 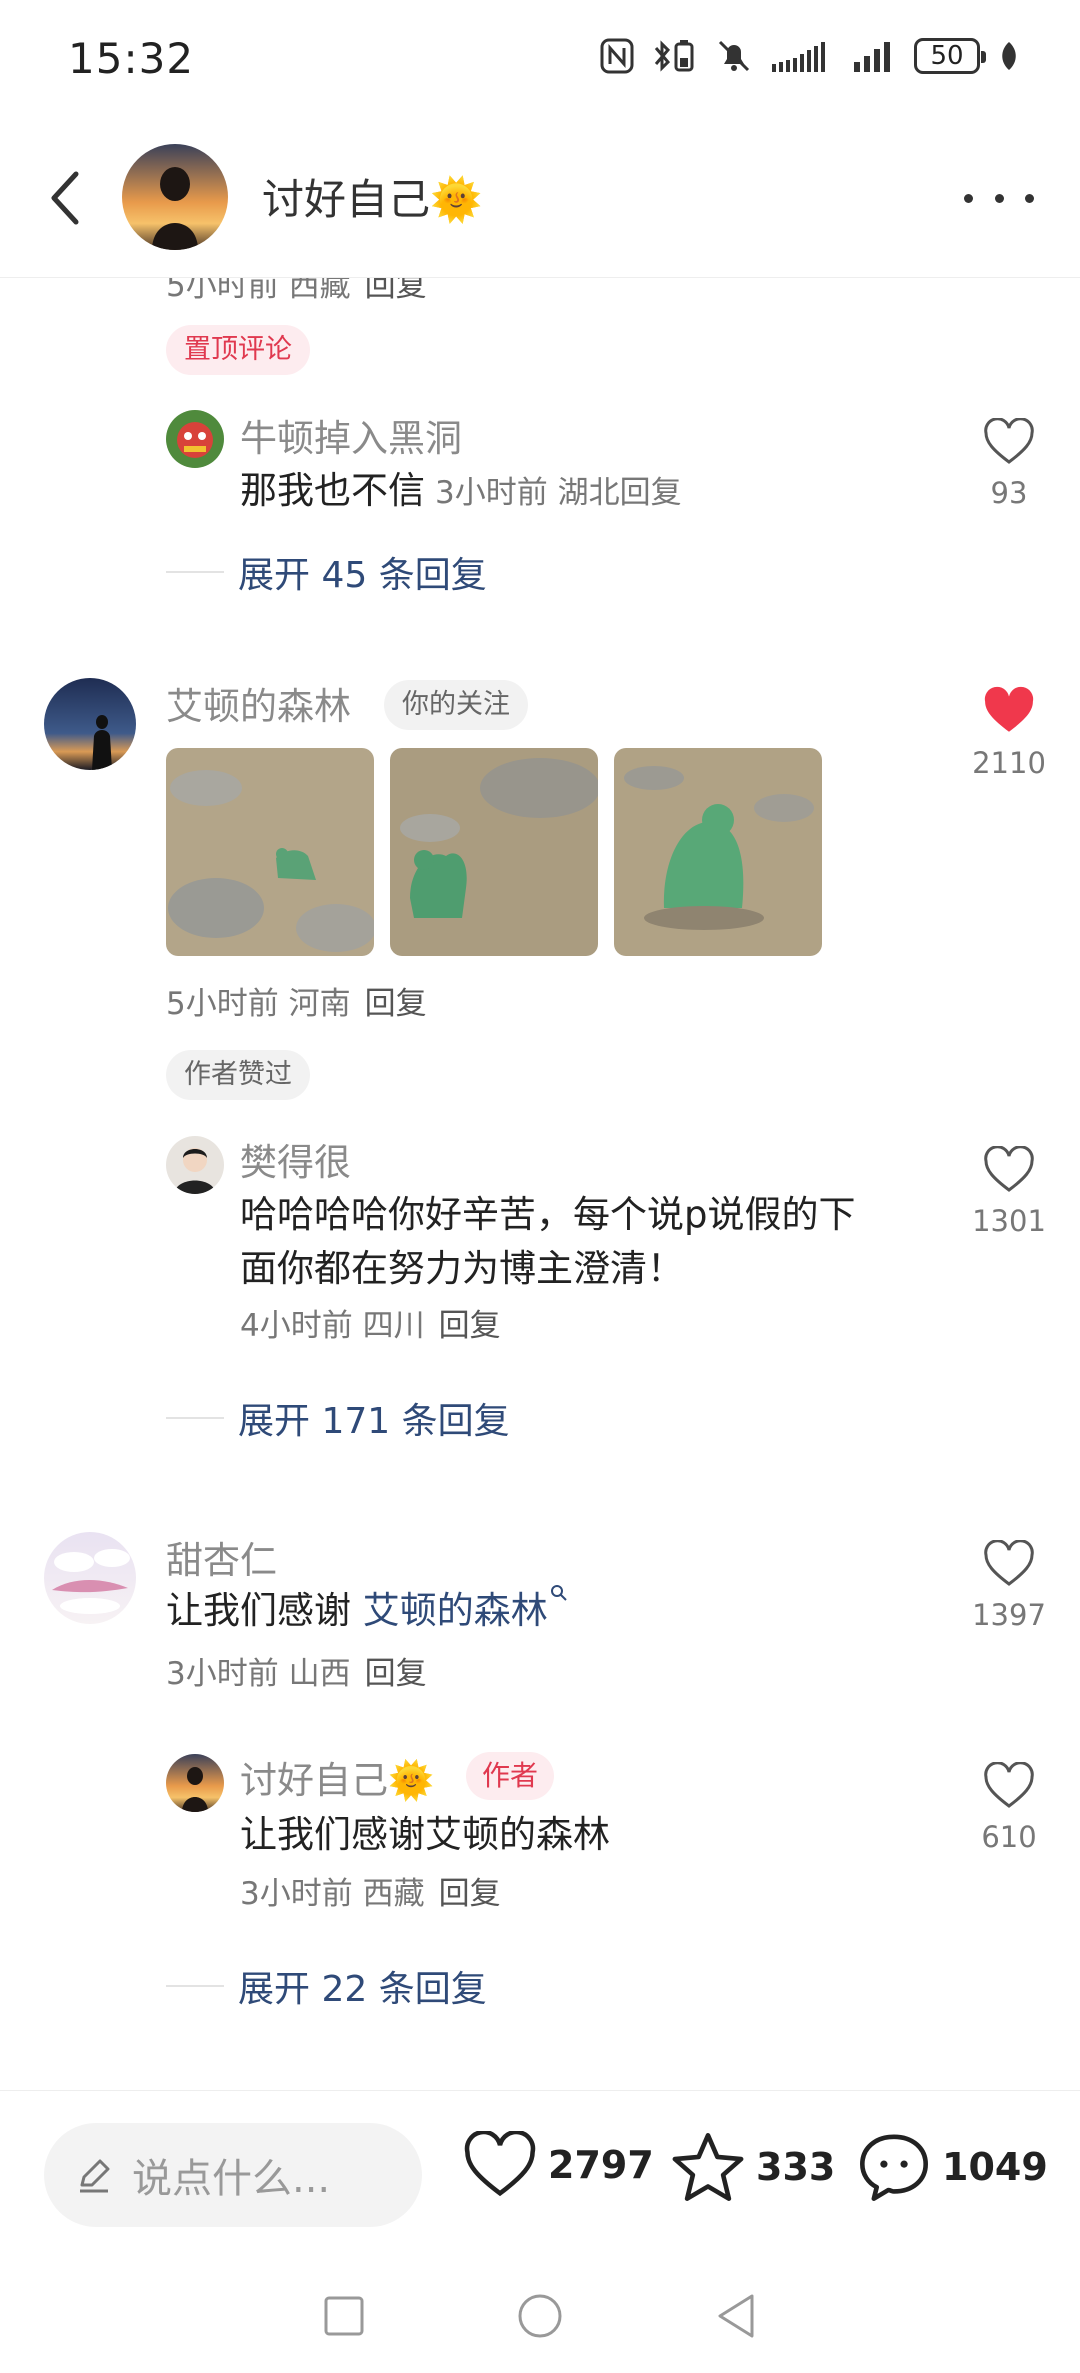 What do you see at coordinates (1009, 56) in the screenshot?
I see `leaf-icon` at bounding box center [1009, 56].